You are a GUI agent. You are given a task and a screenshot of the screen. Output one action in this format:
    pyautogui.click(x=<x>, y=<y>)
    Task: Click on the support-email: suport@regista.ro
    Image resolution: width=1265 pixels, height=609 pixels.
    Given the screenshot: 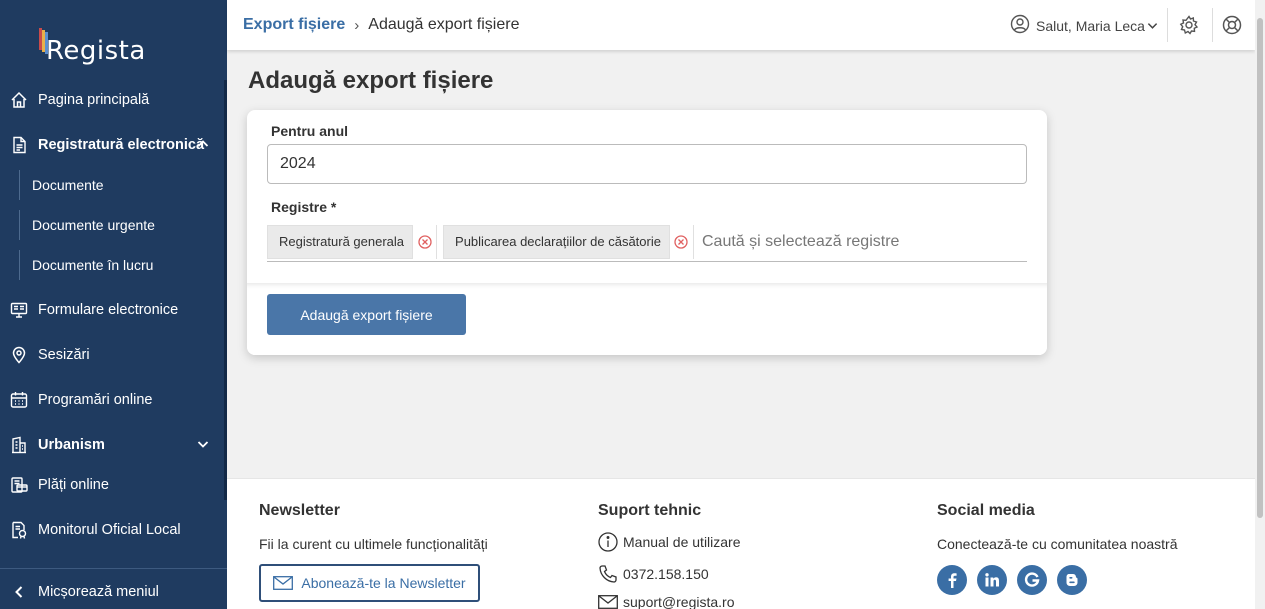 What is the action you would take?
    pyautogui.click(x=666, y=601)
    